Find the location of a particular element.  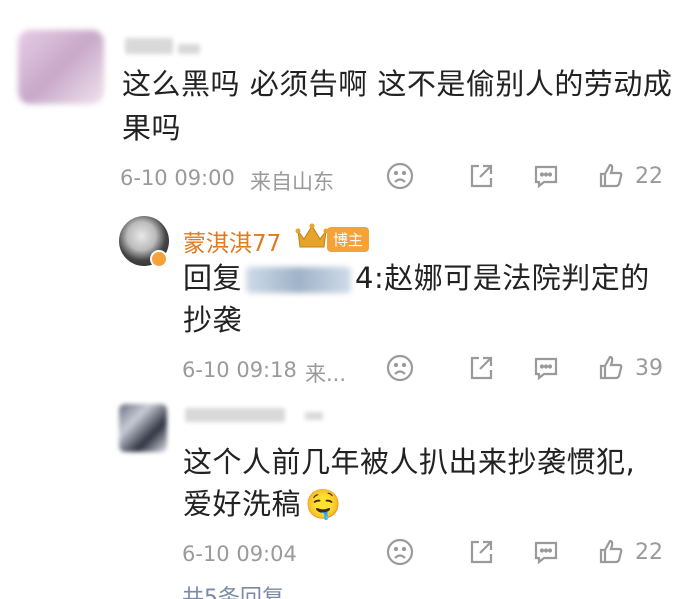

comment-time: 6-10 09:00 is located at coordinates (177, 178).